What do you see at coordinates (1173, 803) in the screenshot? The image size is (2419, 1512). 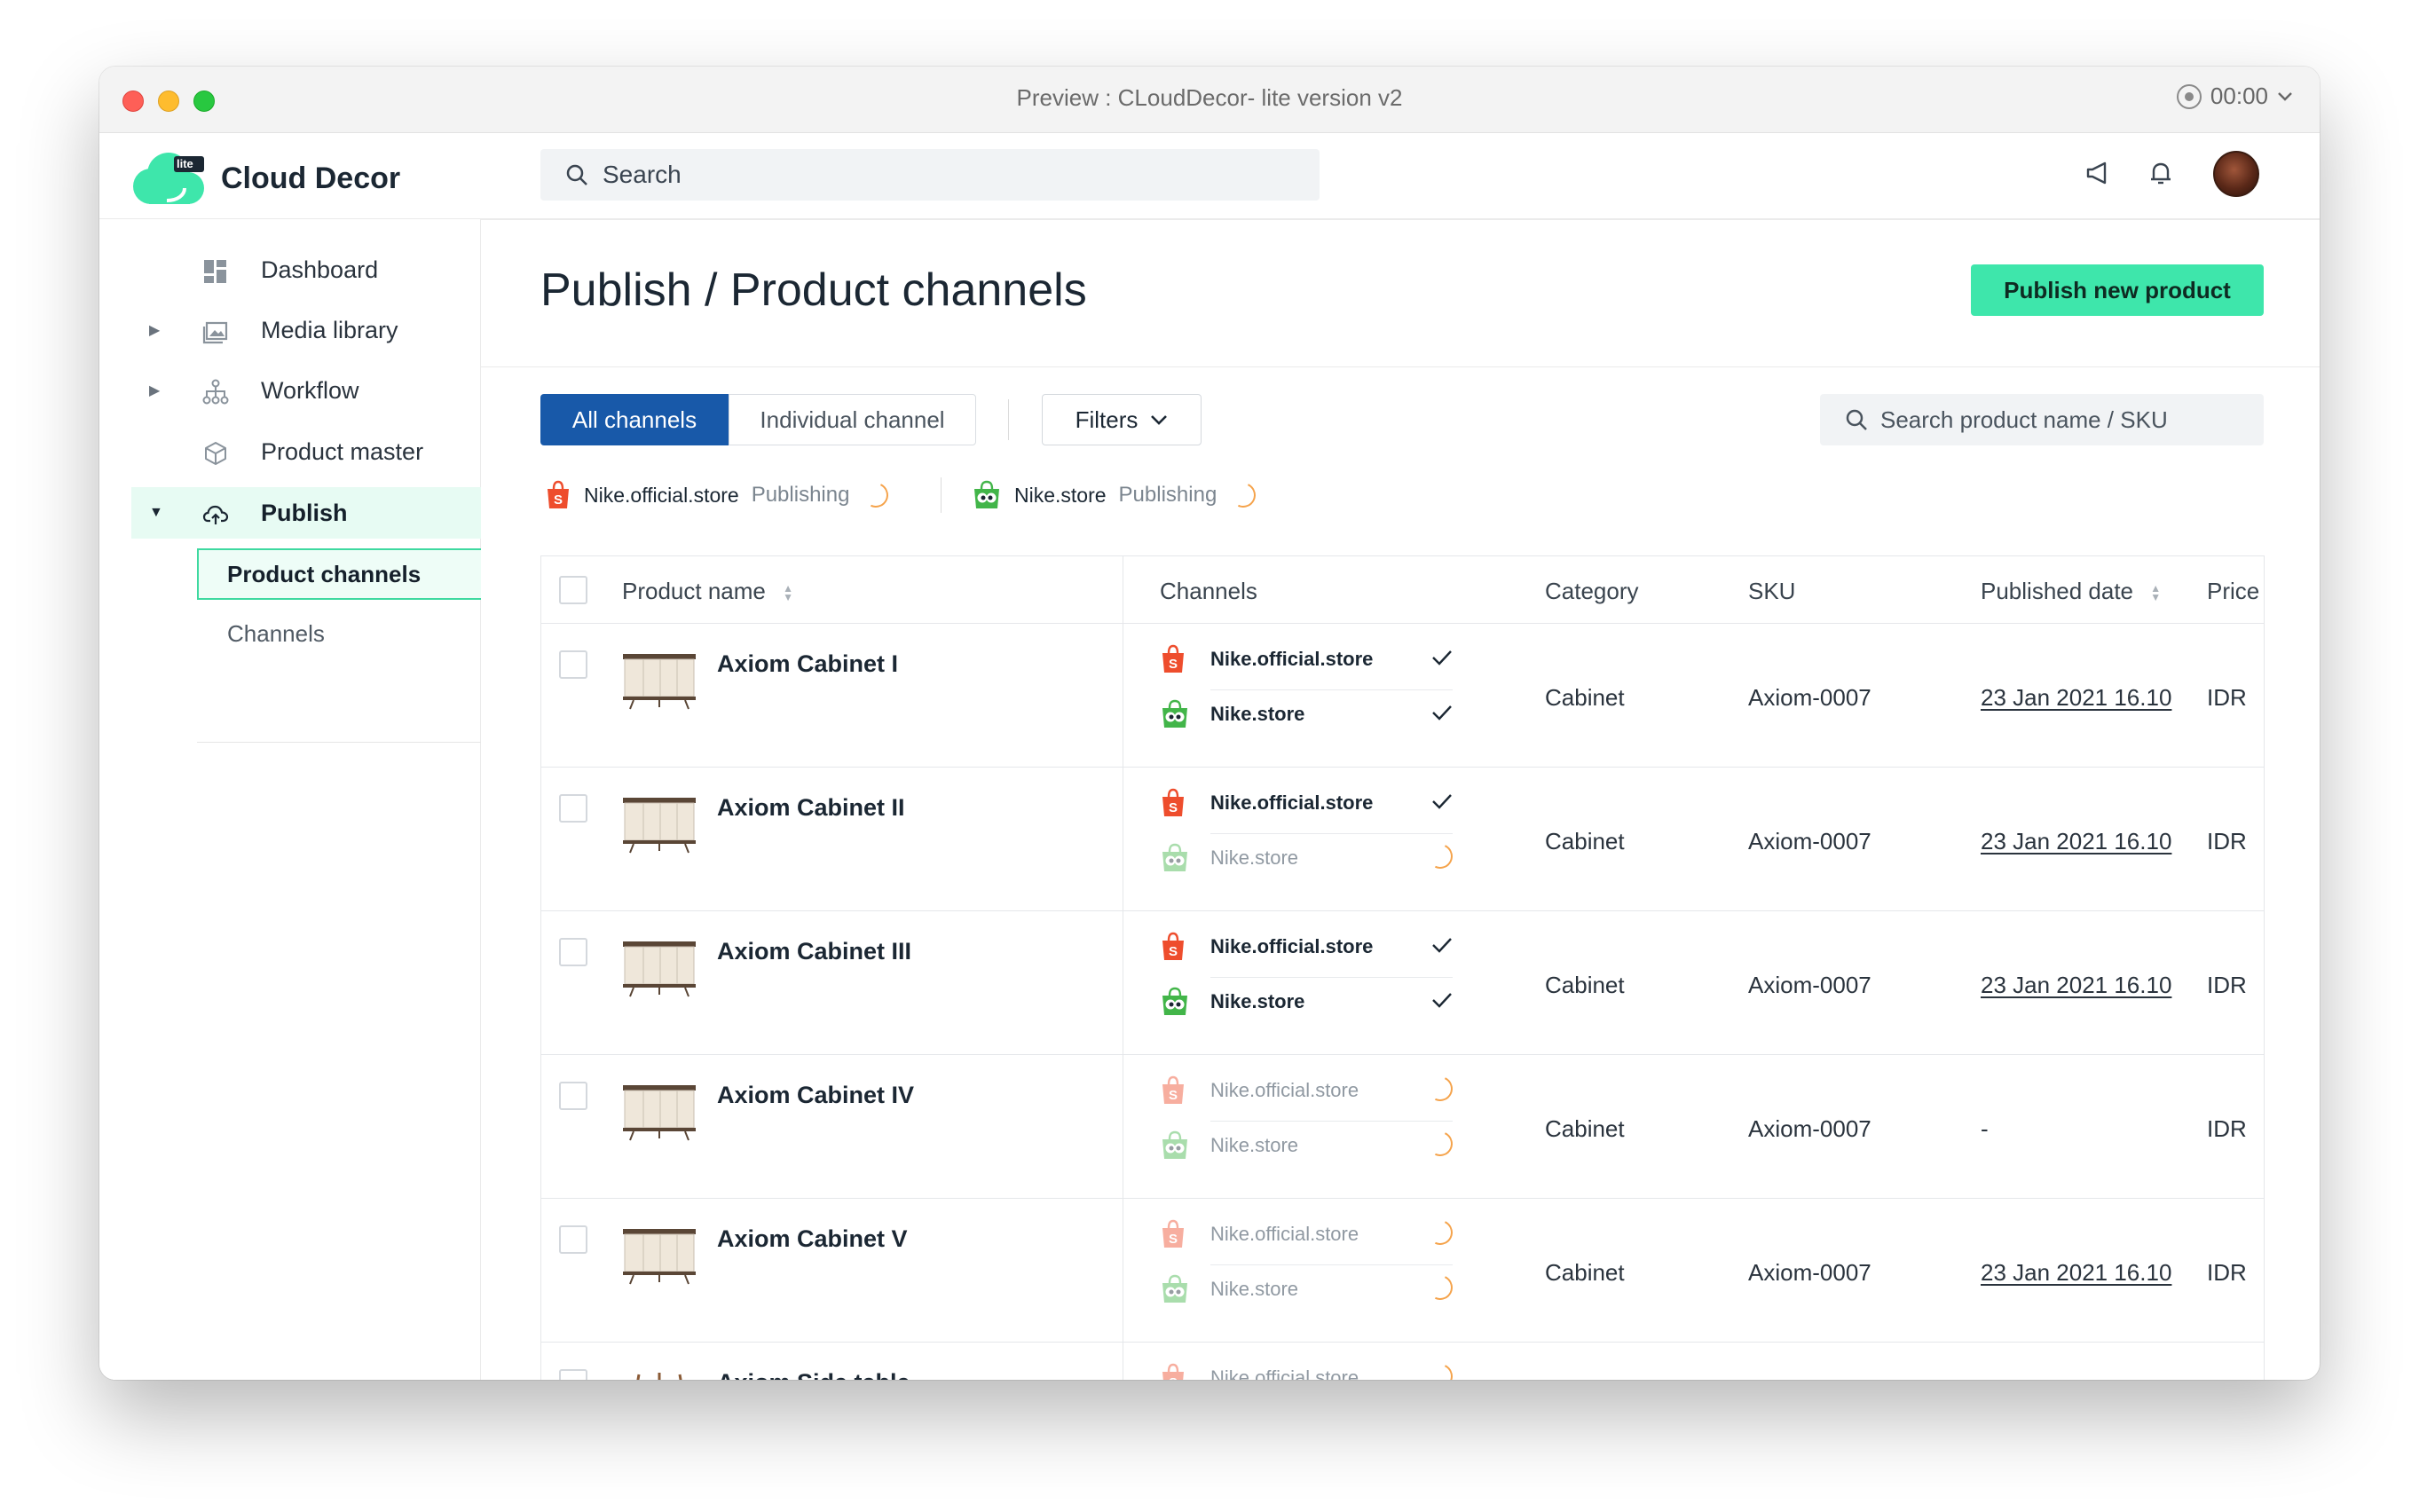 I see `channel-icon: S` at bounding box center [1173, 803].